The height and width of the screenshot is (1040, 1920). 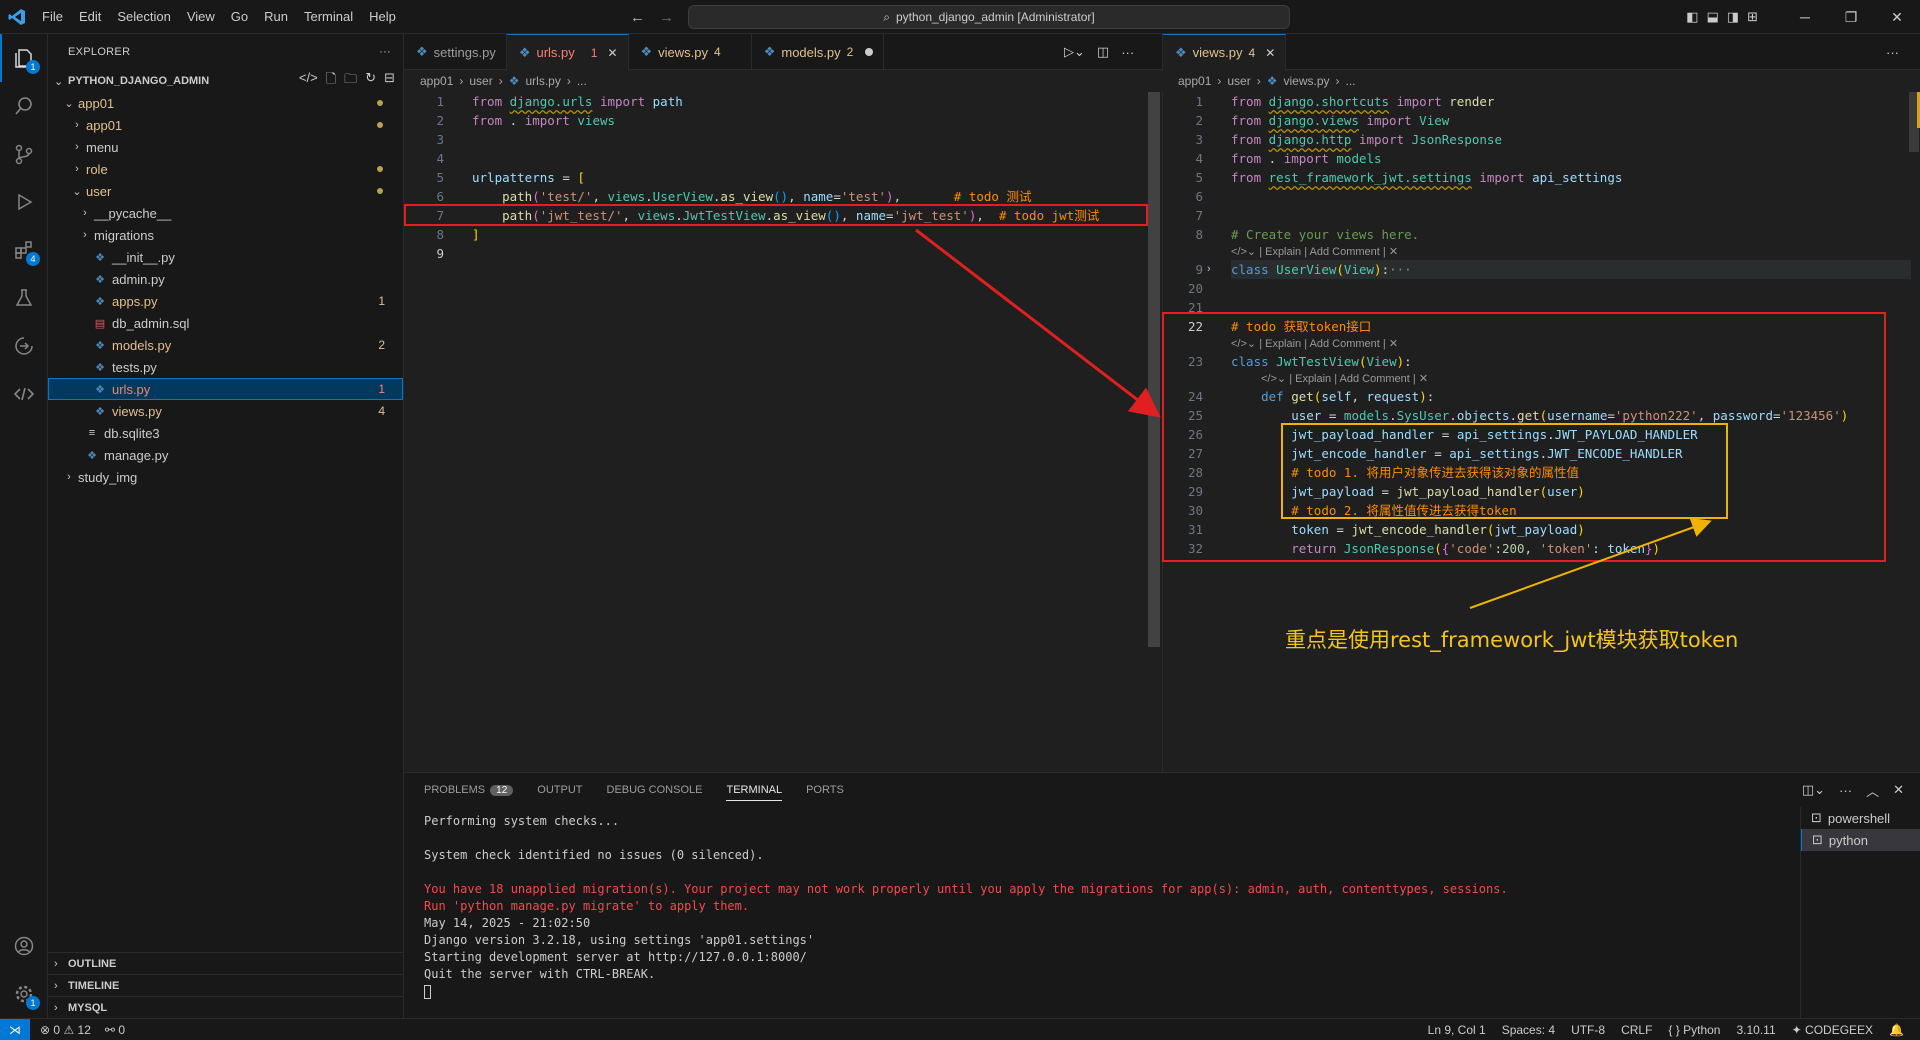 What do you see at coordinates (15, 1029) in the screenshot?
I see `remote-indicator-icon: ⋊` at bounding box center [15, 1029].